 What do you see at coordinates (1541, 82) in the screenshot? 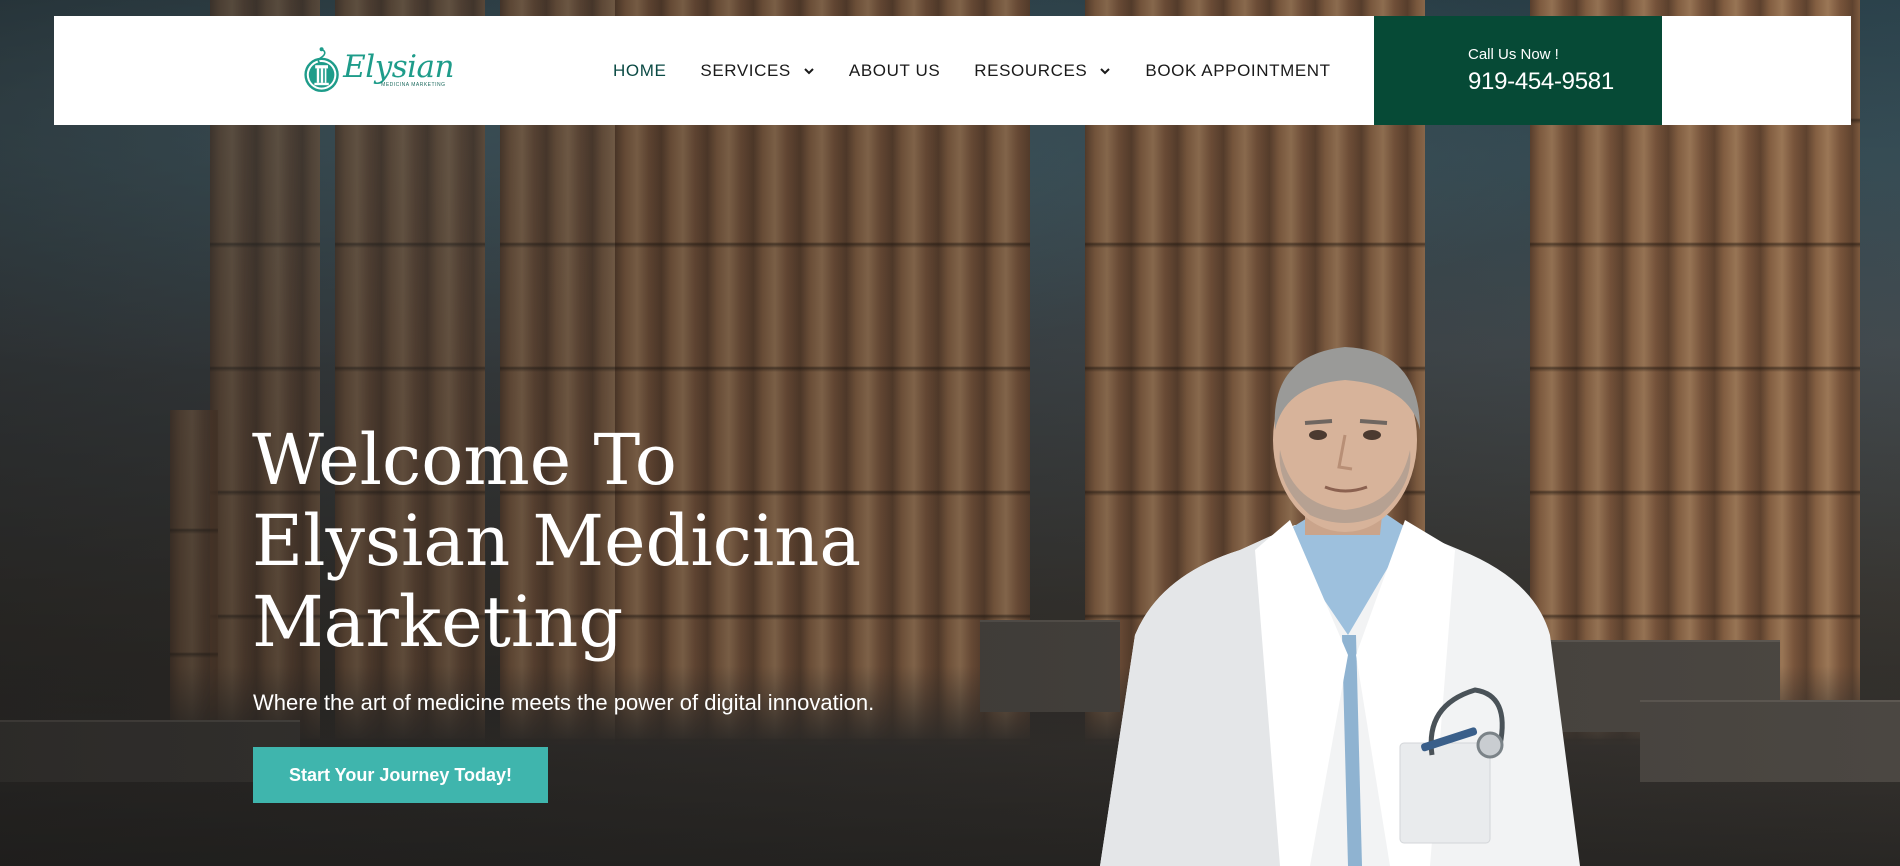
I see `phone-number: 919-454-9581` at bounding box center [1541, 82].